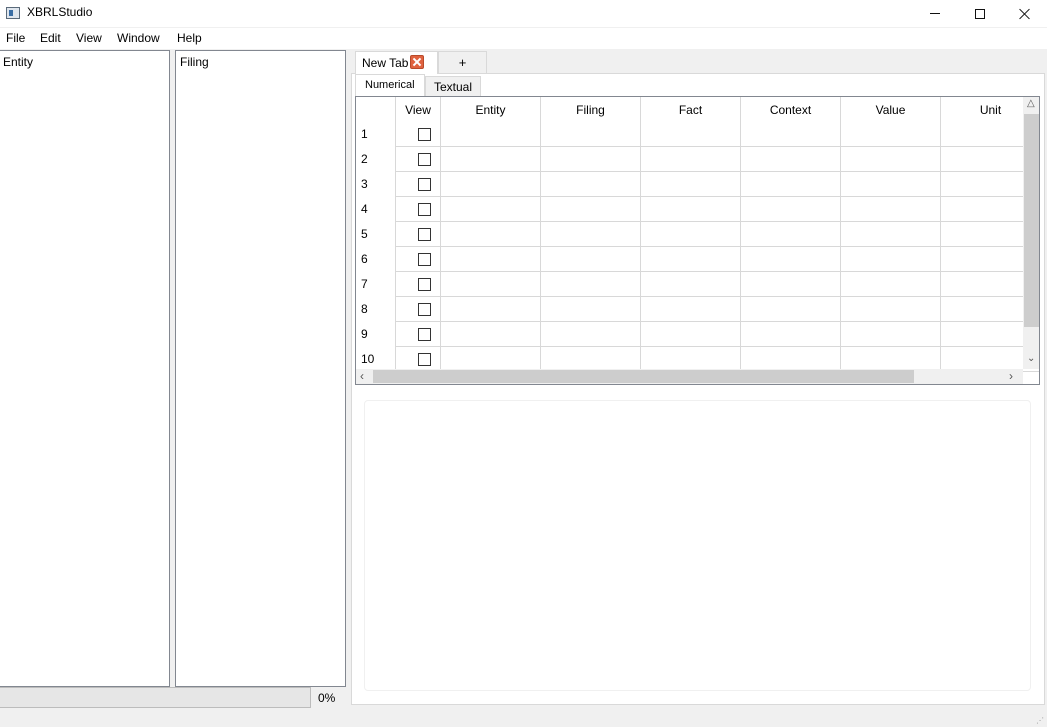  I want to click on add-tab-button: +, so click(462, 62).